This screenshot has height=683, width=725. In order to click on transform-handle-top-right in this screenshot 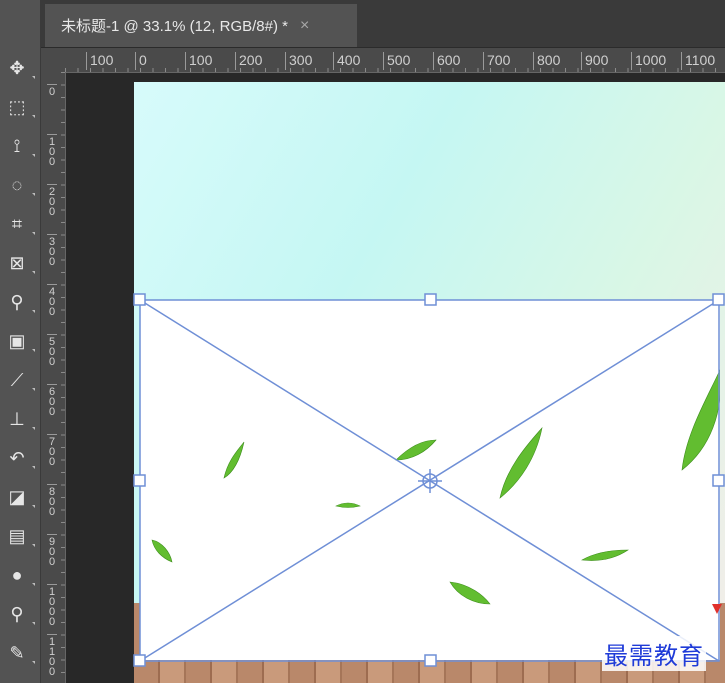, I will do `click(718, 299)`.